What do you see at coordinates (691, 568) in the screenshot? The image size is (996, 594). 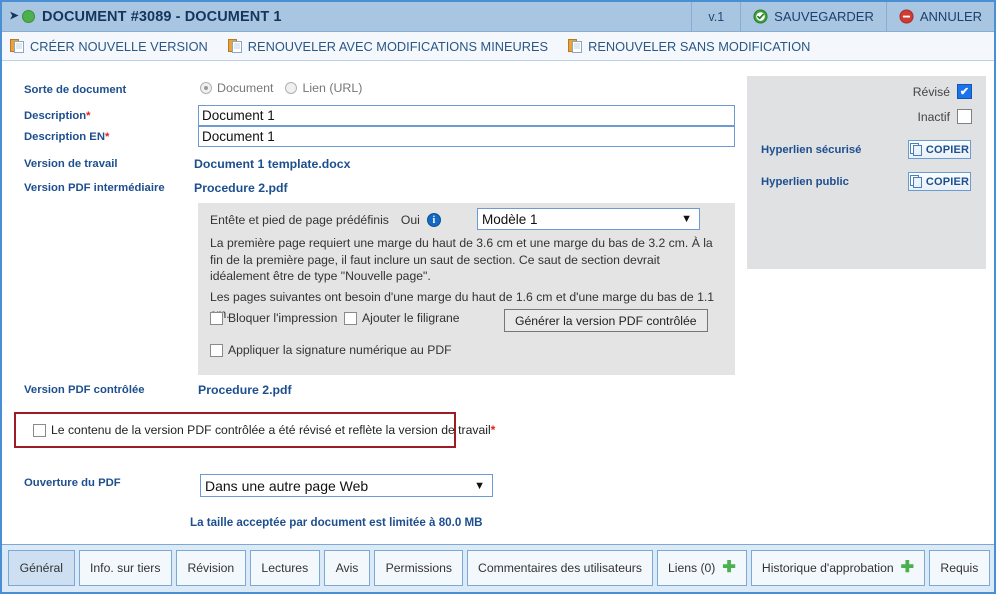 I see `tab-label: Liens (0)` at bounding box center [691, 568].